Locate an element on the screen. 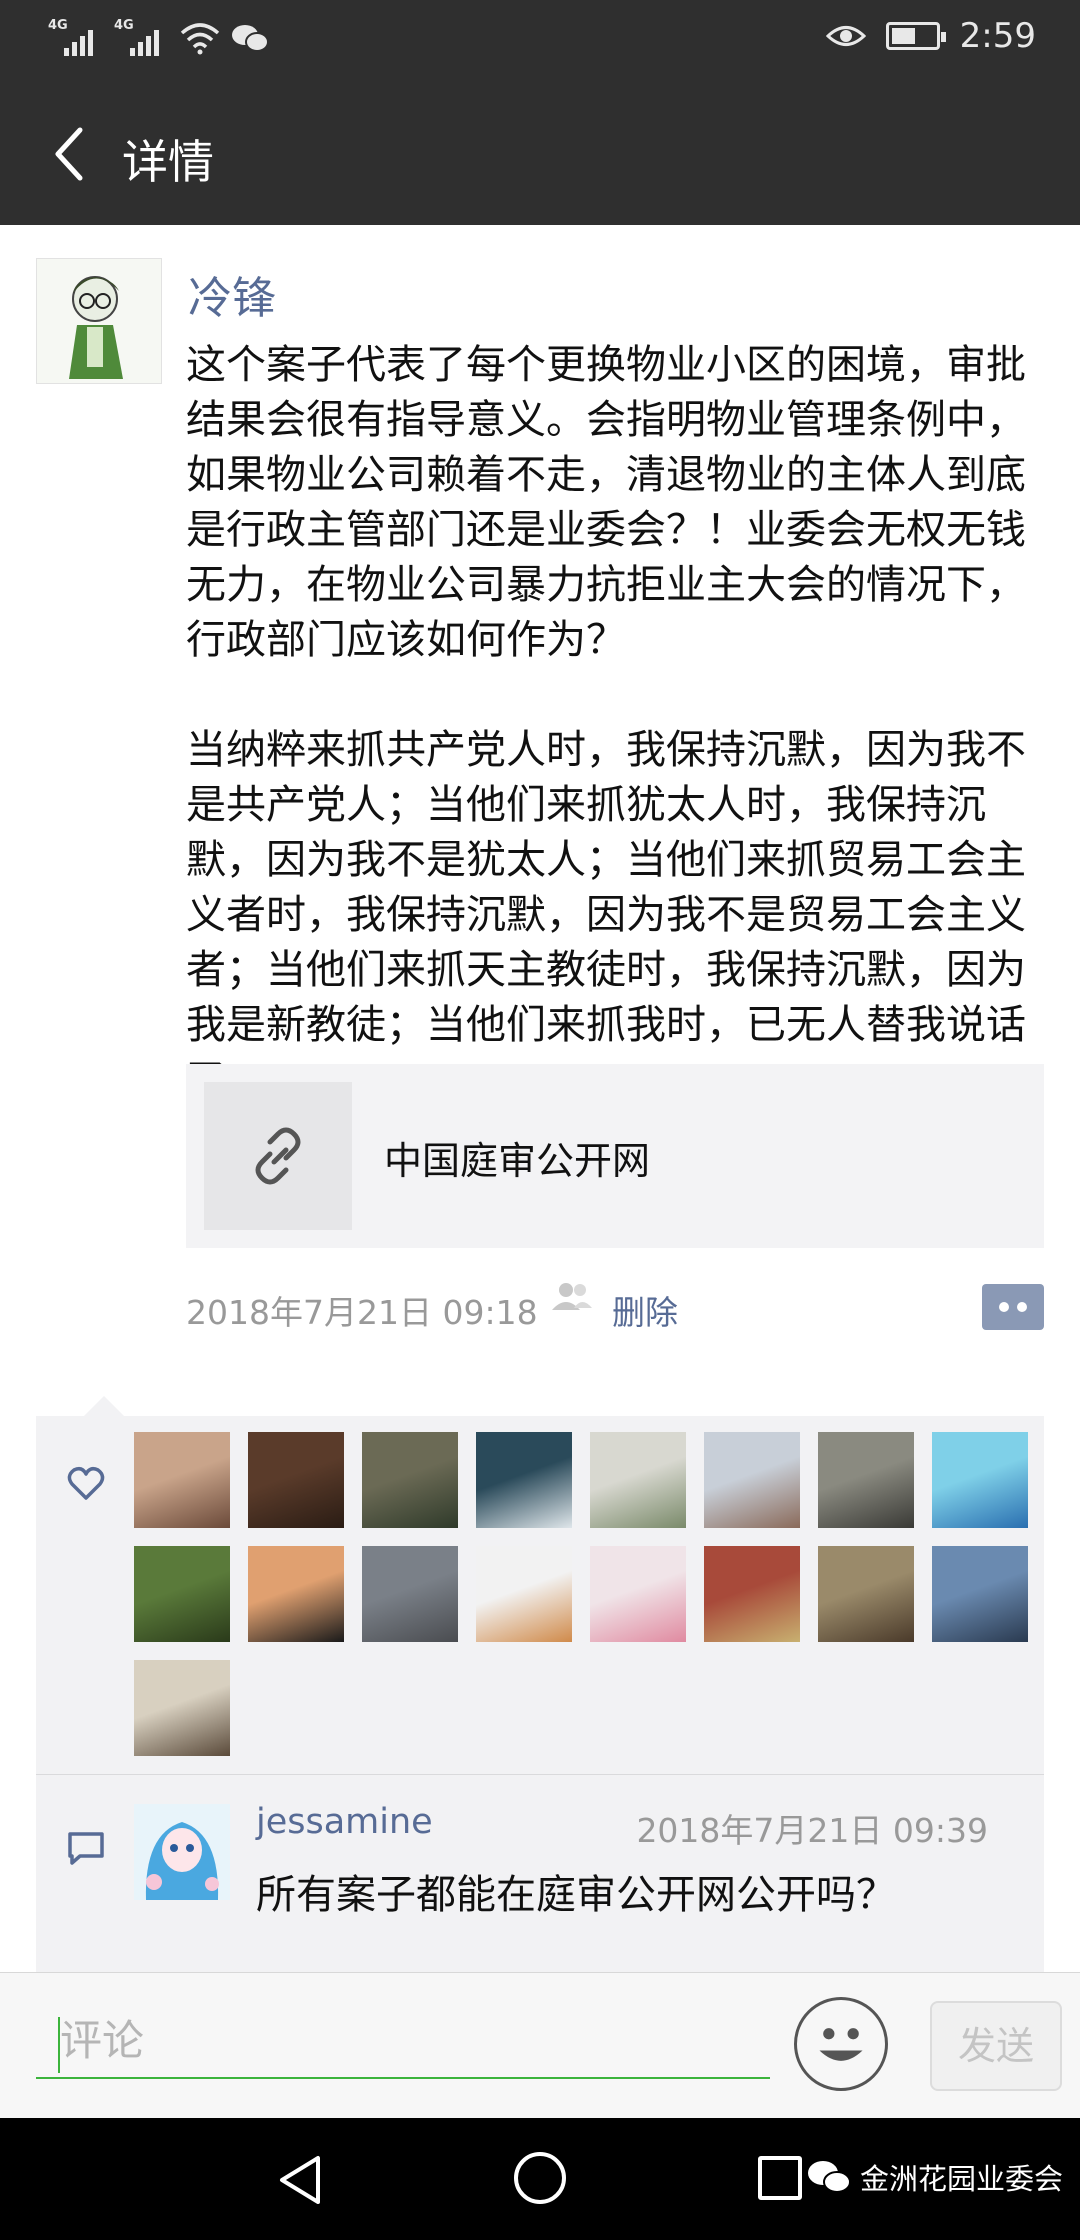 Image resolution: width=1080 pixels, height=2240 pixels. heart-icon is located at coordinates (86, 1483).